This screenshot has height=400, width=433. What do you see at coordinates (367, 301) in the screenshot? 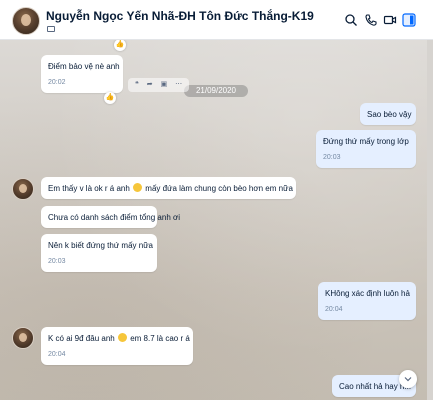
I see `message-bubble: KHông xác định luôn hả 20:04` at bounding box center [367, 301].